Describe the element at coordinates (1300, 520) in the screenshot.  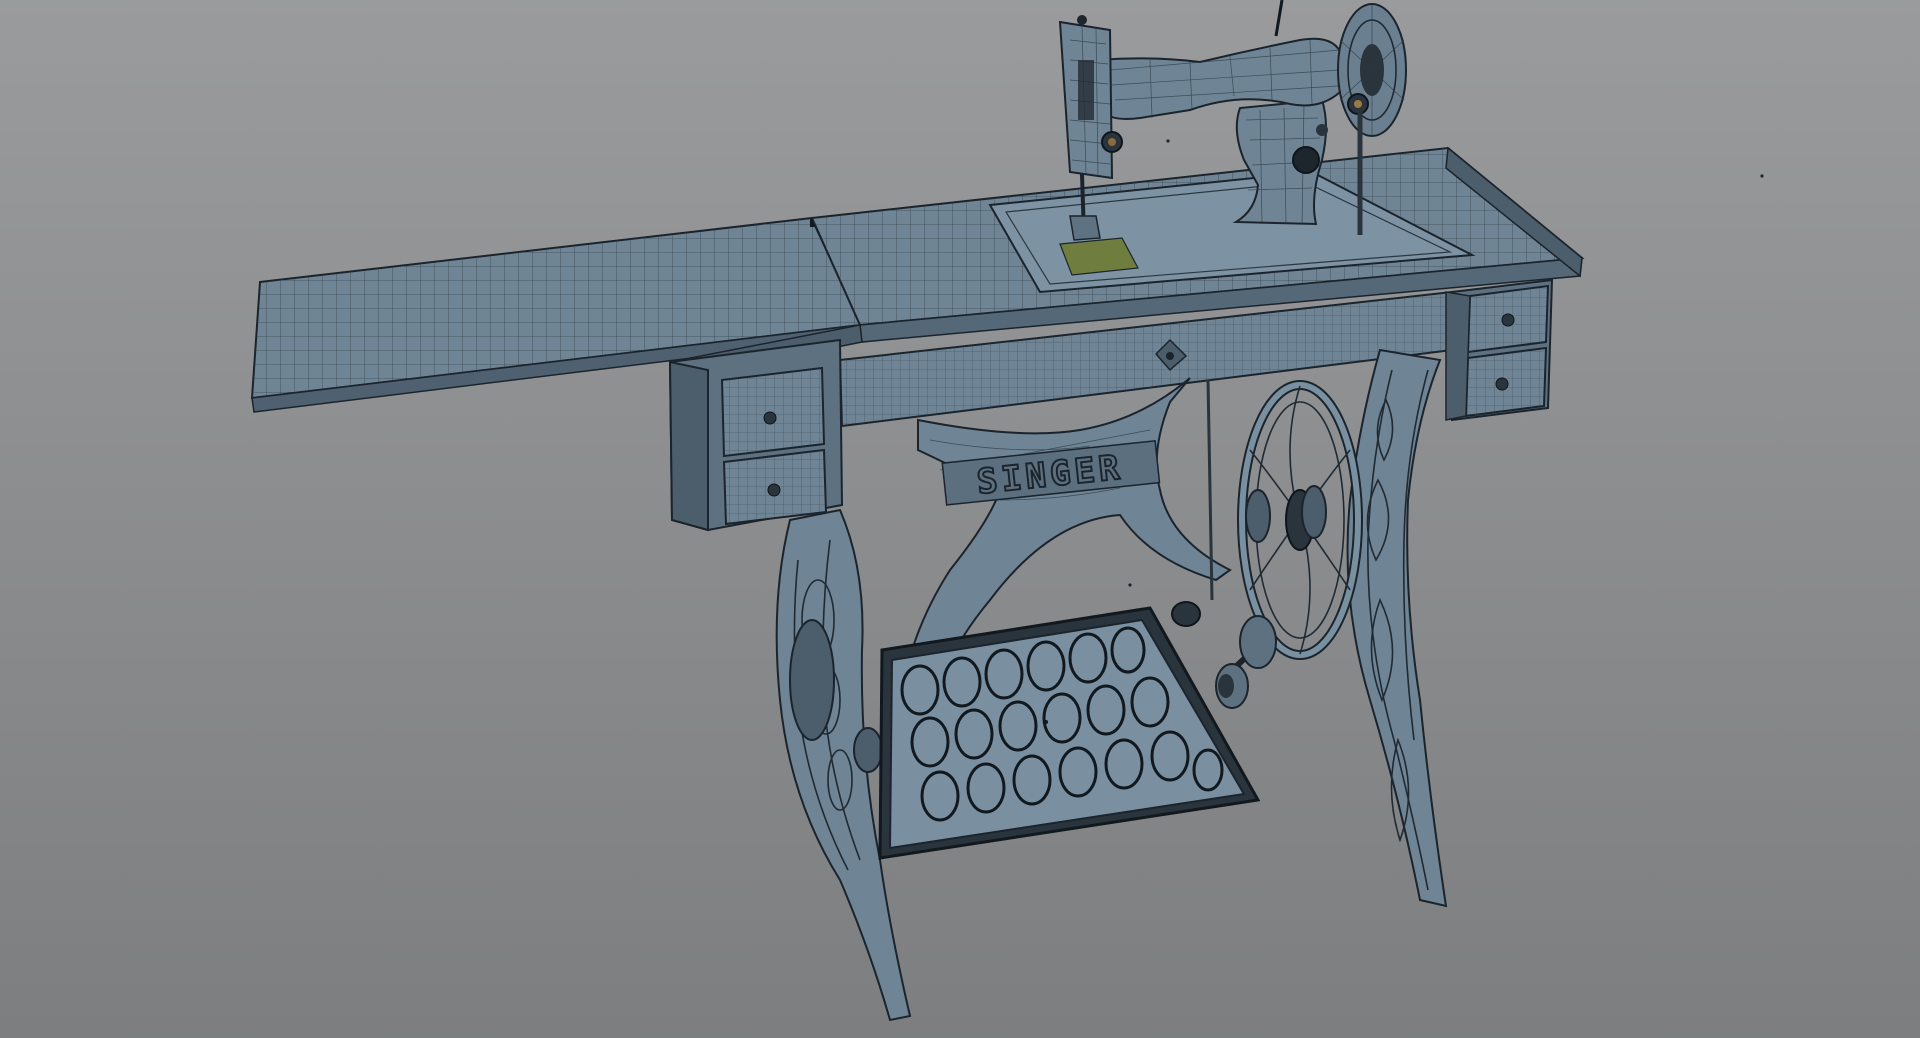
I see `flywheel` at that location.